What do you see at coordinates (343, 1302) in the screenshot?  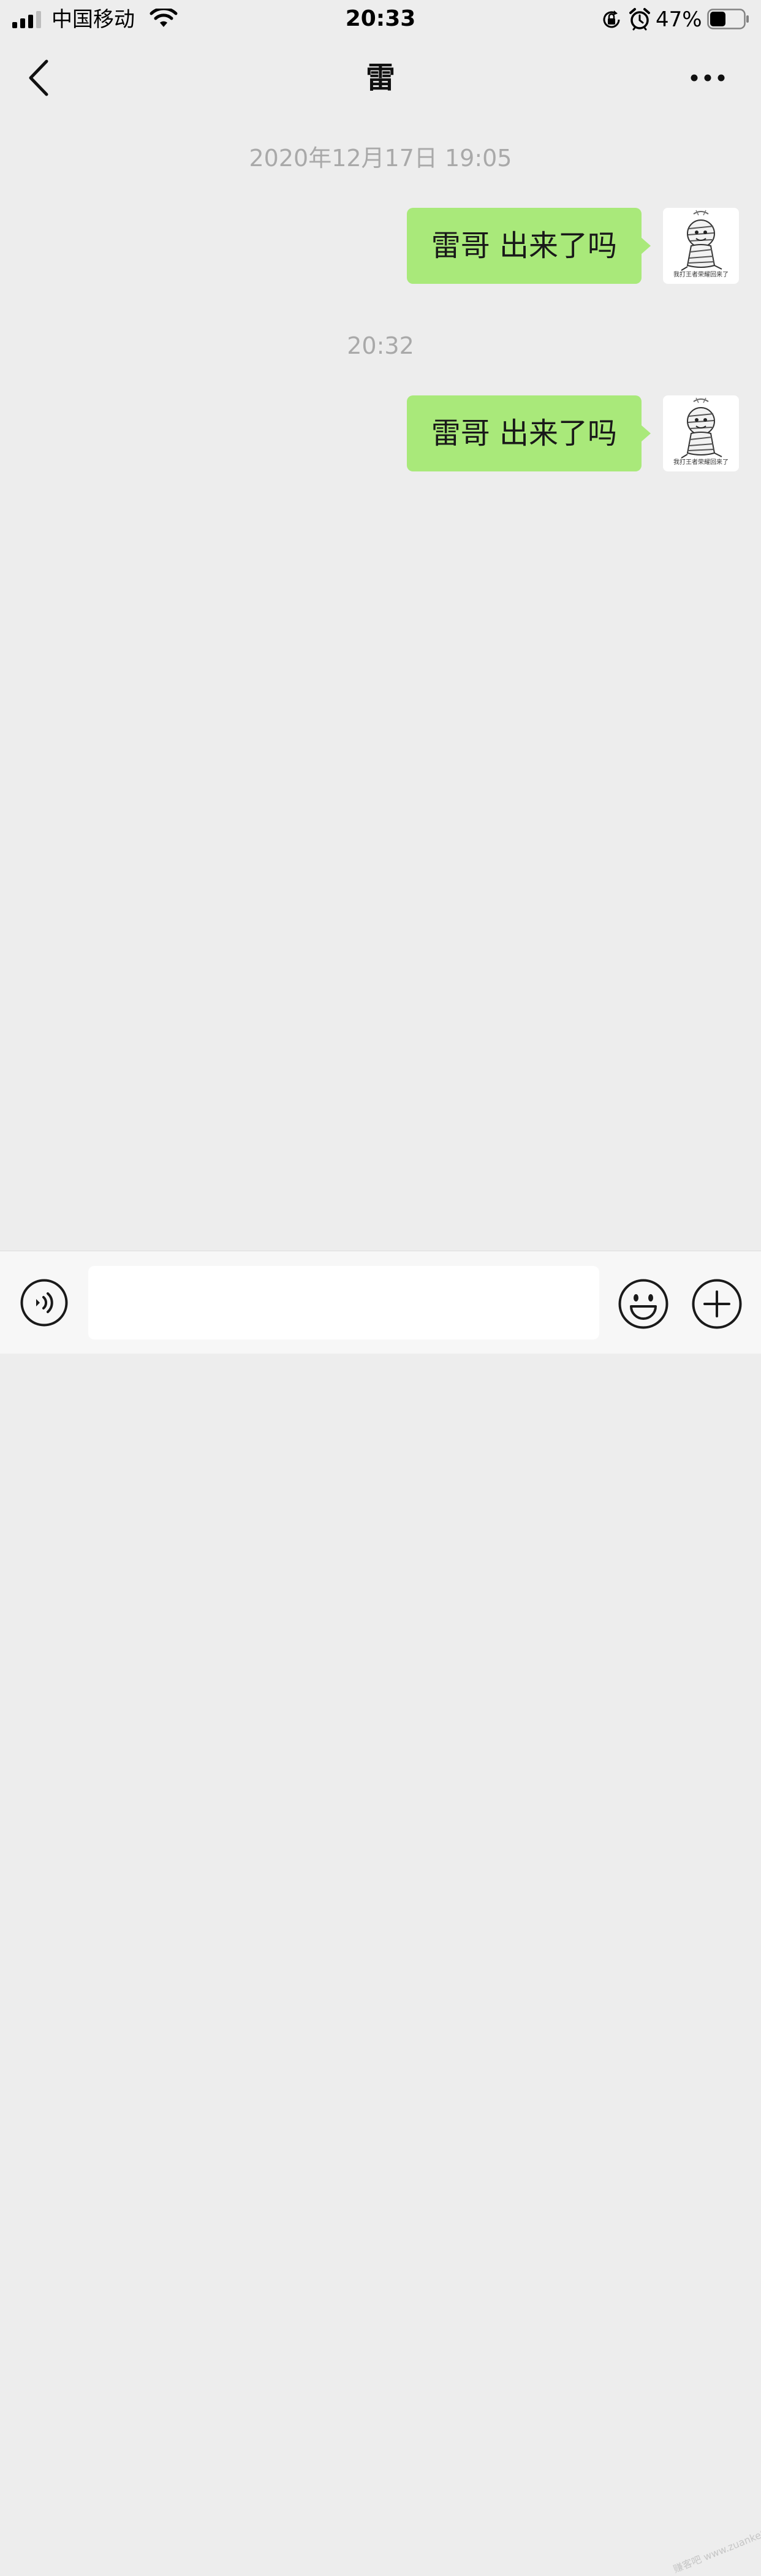 I see `message-input` at bounding box center [343, 1302].